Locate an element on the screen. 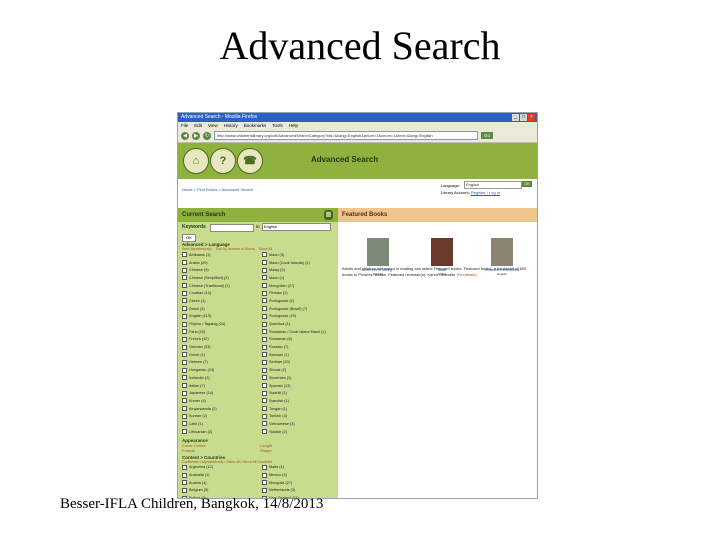 This screenshot has height=540, width=720. checkbox-item: Hungarian (13) is located at coordinates (221, 370).